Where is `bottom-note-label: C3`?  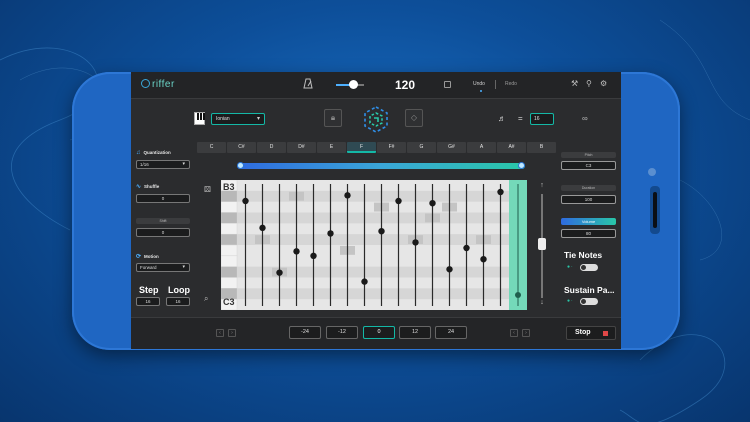 bottom-note-label: C3 is located at coordinates (229, 302).